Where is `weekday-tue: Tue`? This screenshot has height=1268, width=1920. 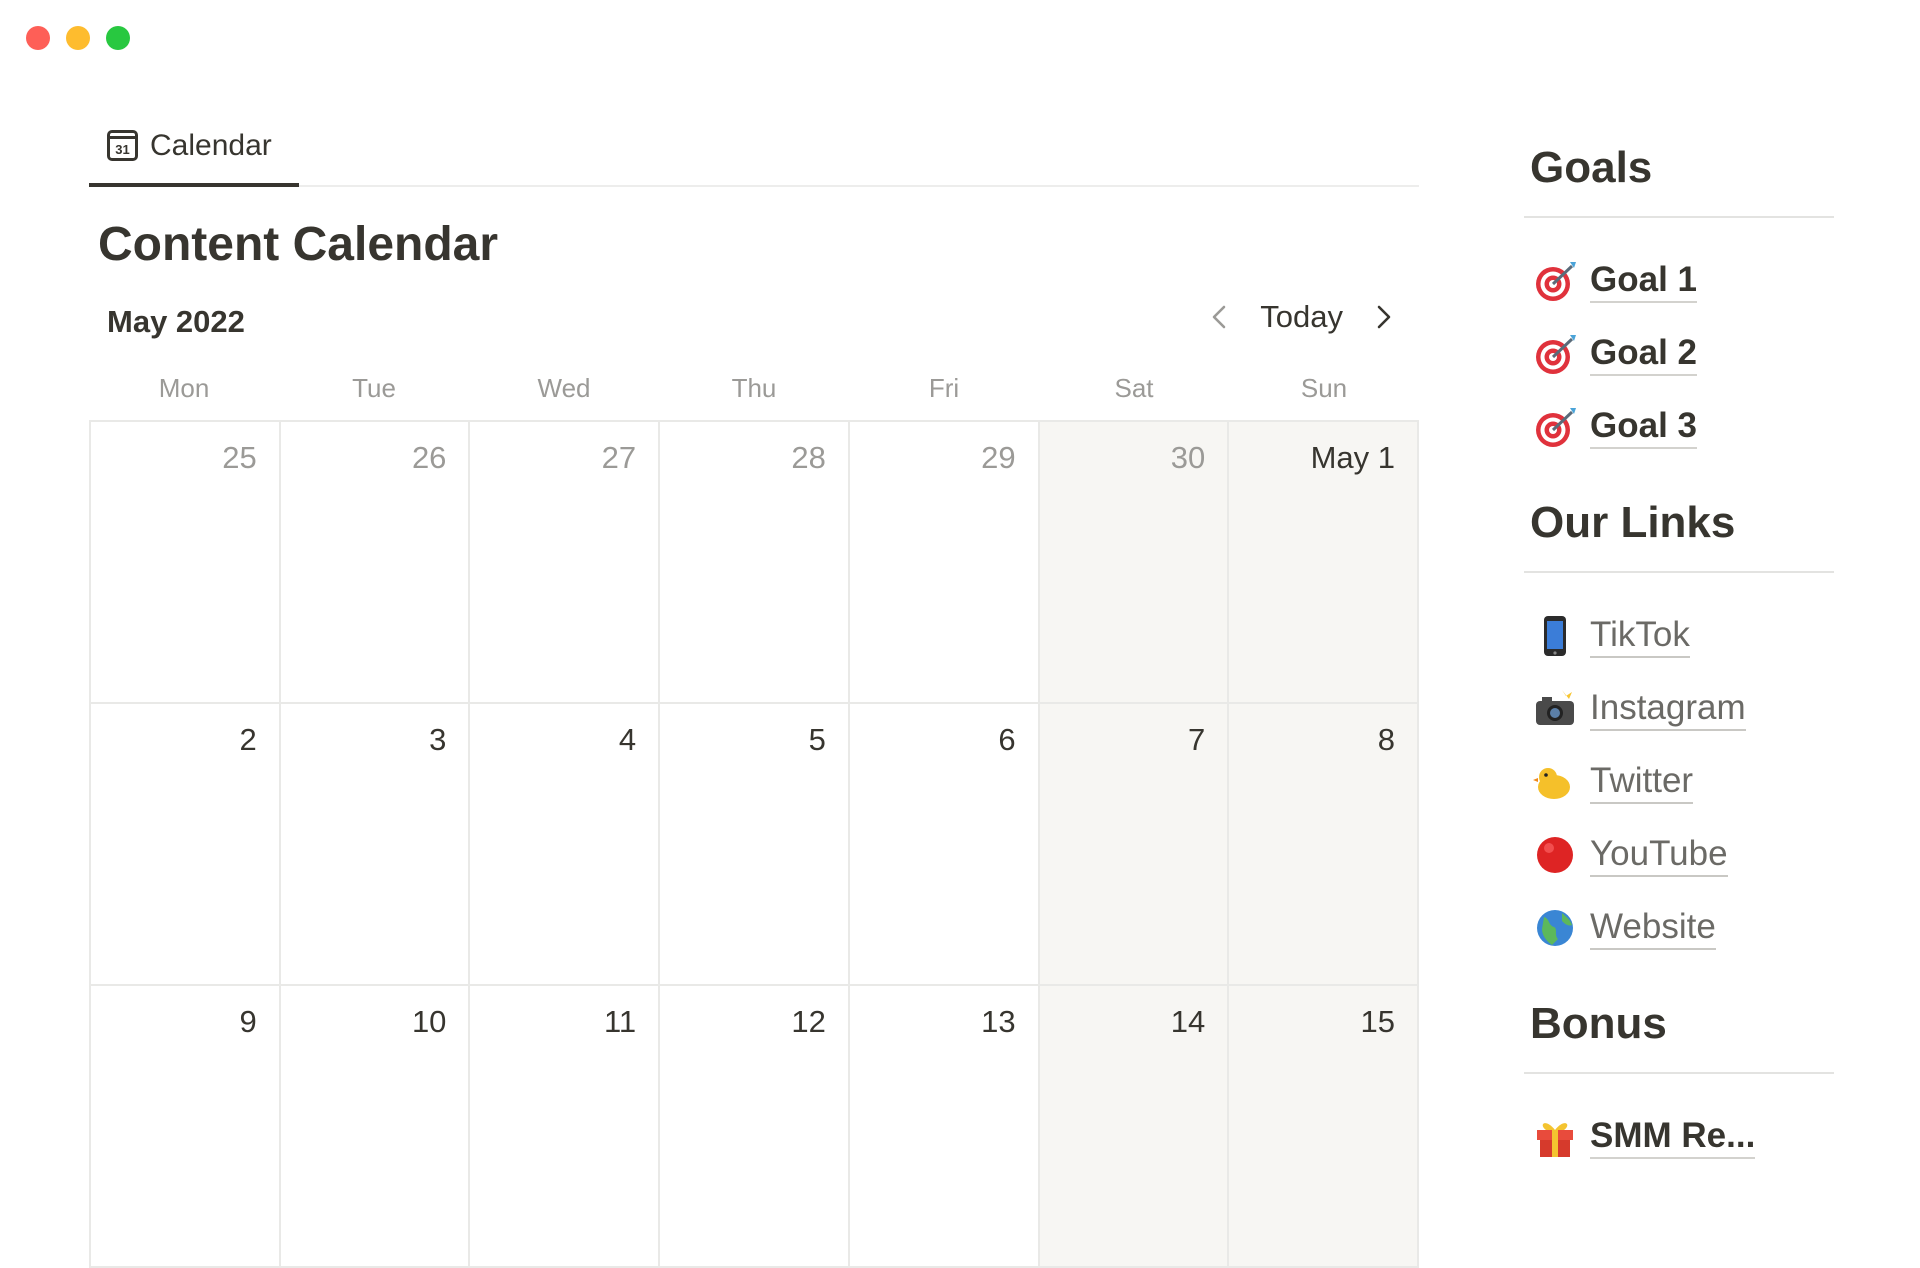
weekday-tue: Tue is located at coordinates (374, 387).